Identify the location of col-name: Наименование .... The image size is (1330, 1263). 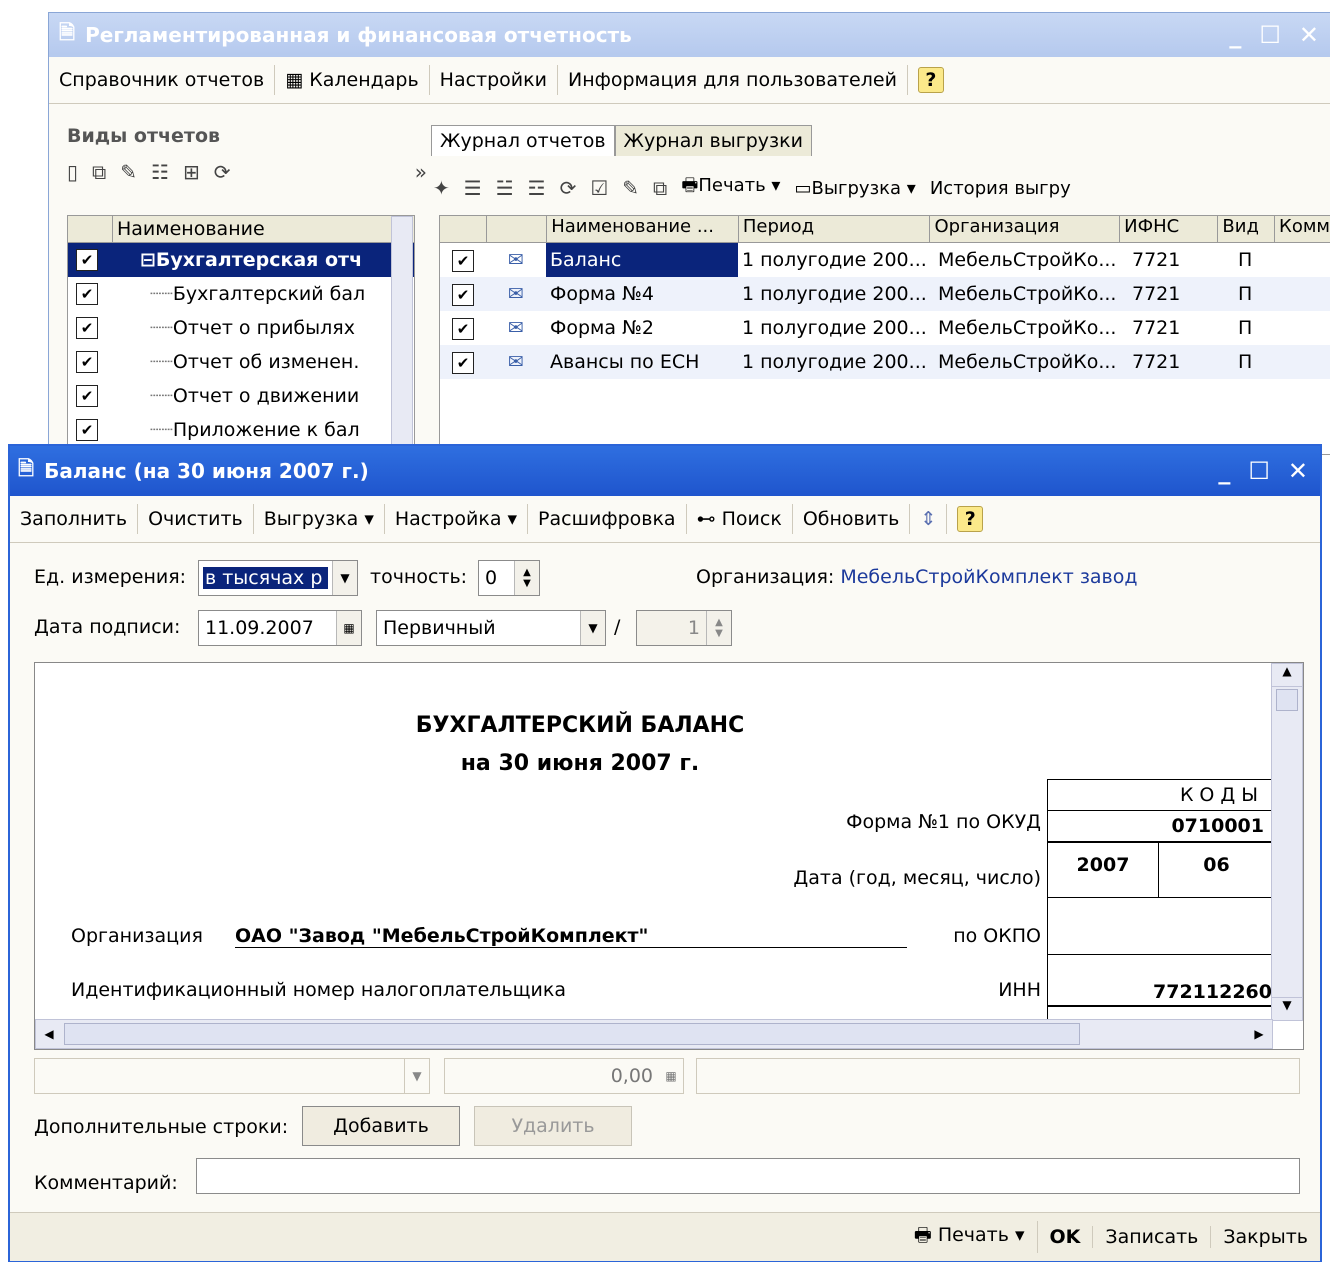
(643, 229).